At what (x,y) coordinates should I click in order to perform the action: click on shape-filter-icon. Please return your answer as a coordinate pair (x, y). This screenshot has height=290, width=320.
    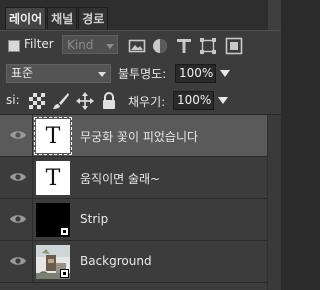
    Looking at the image, I should click on (208, 46).